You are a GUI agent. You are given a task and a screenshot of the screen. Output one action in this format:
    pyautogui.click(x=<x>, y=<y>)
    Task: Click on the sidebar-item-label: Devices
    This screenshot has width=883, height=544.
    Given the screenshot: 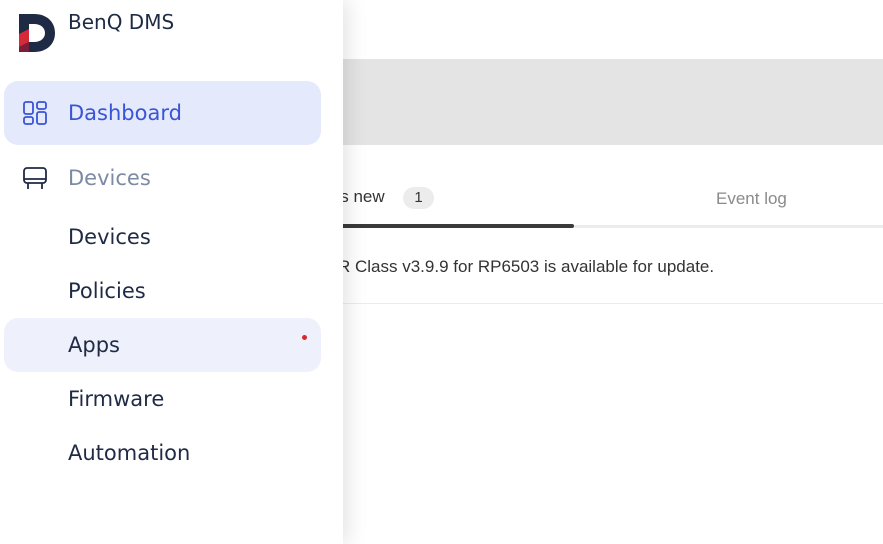 What is the action you would take?
    pyautogui.click(x=109, y=237)
    